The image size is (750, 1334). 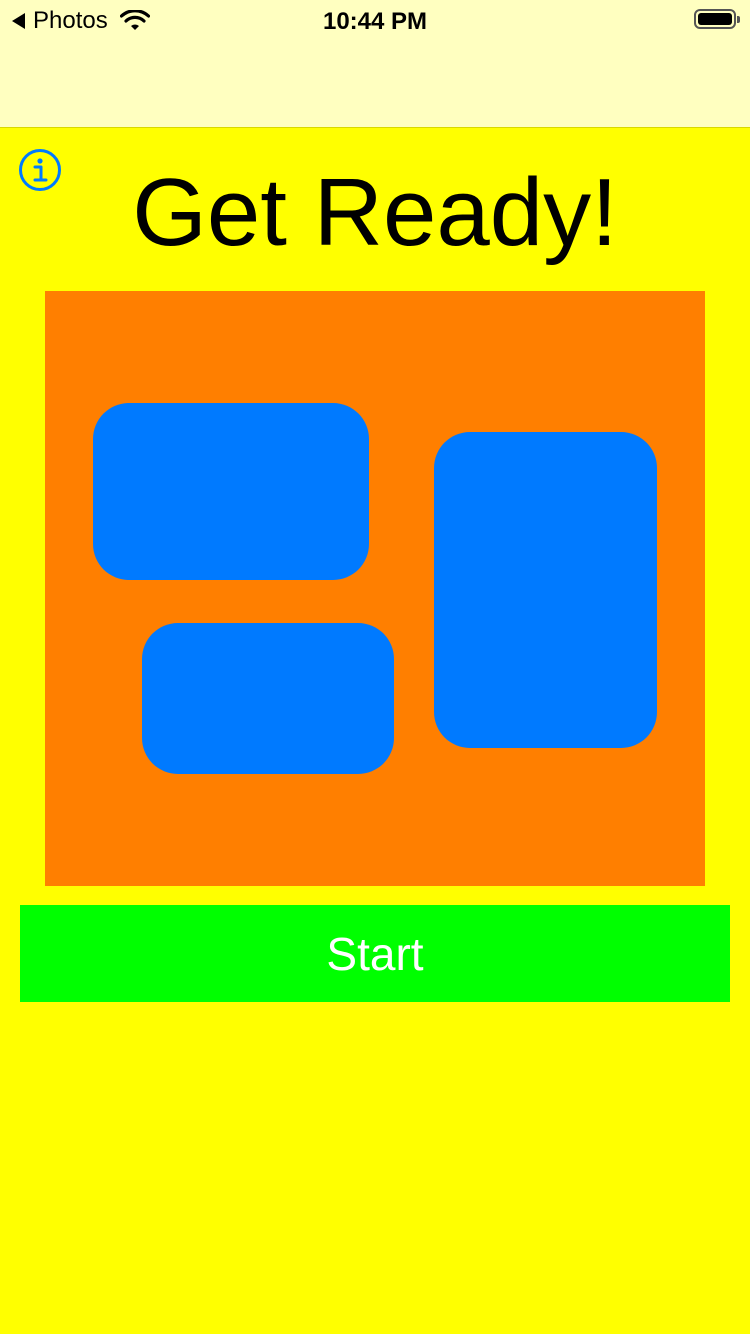 I want to click on battery-icon, so click(x=717, y=19).